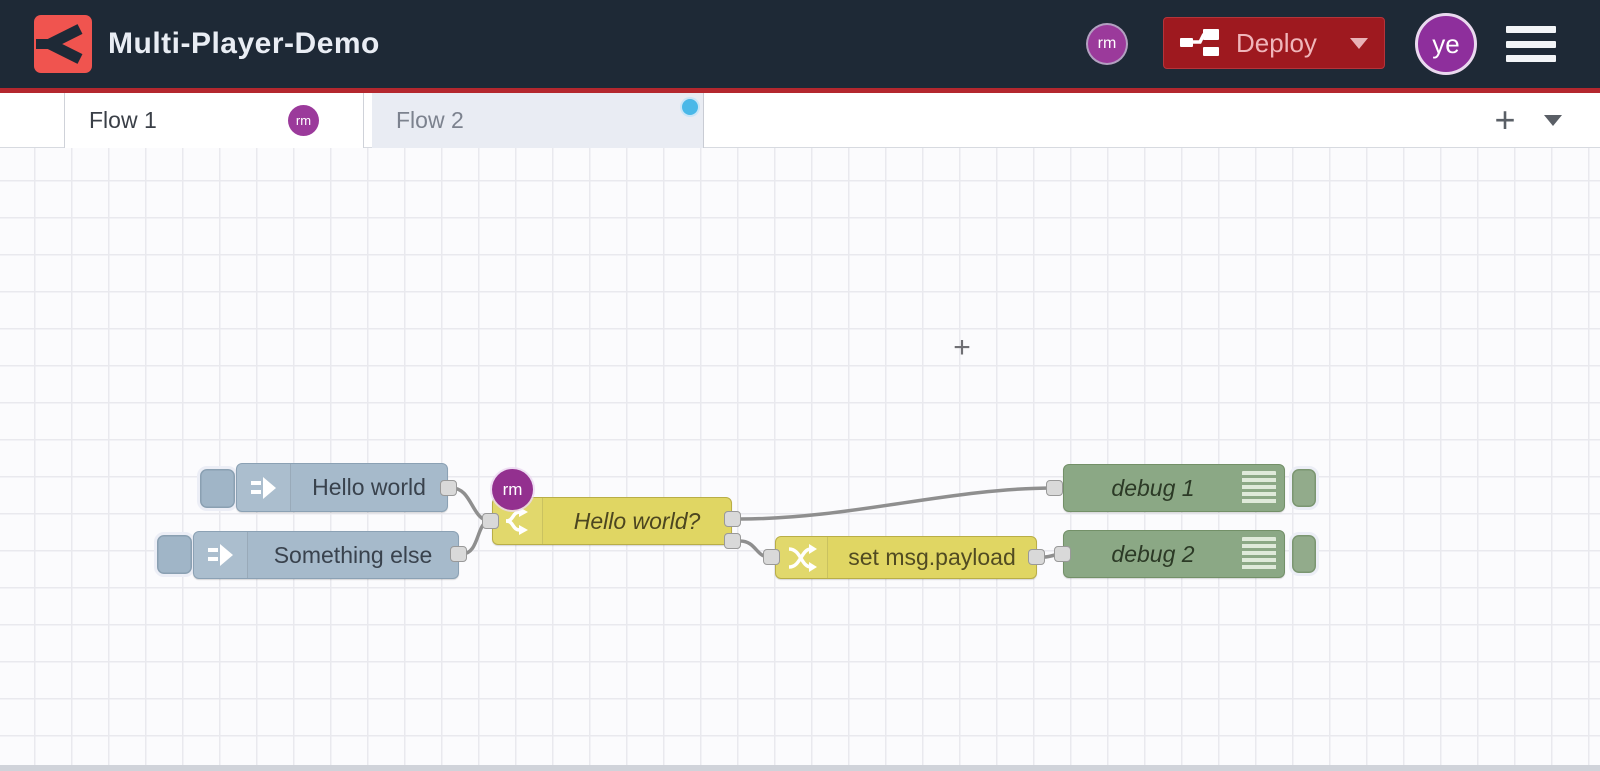 The height and width of the screenshot is (771, 1600). I want to click on deploy-dropdown-caret-icon, so click(1359, 43).